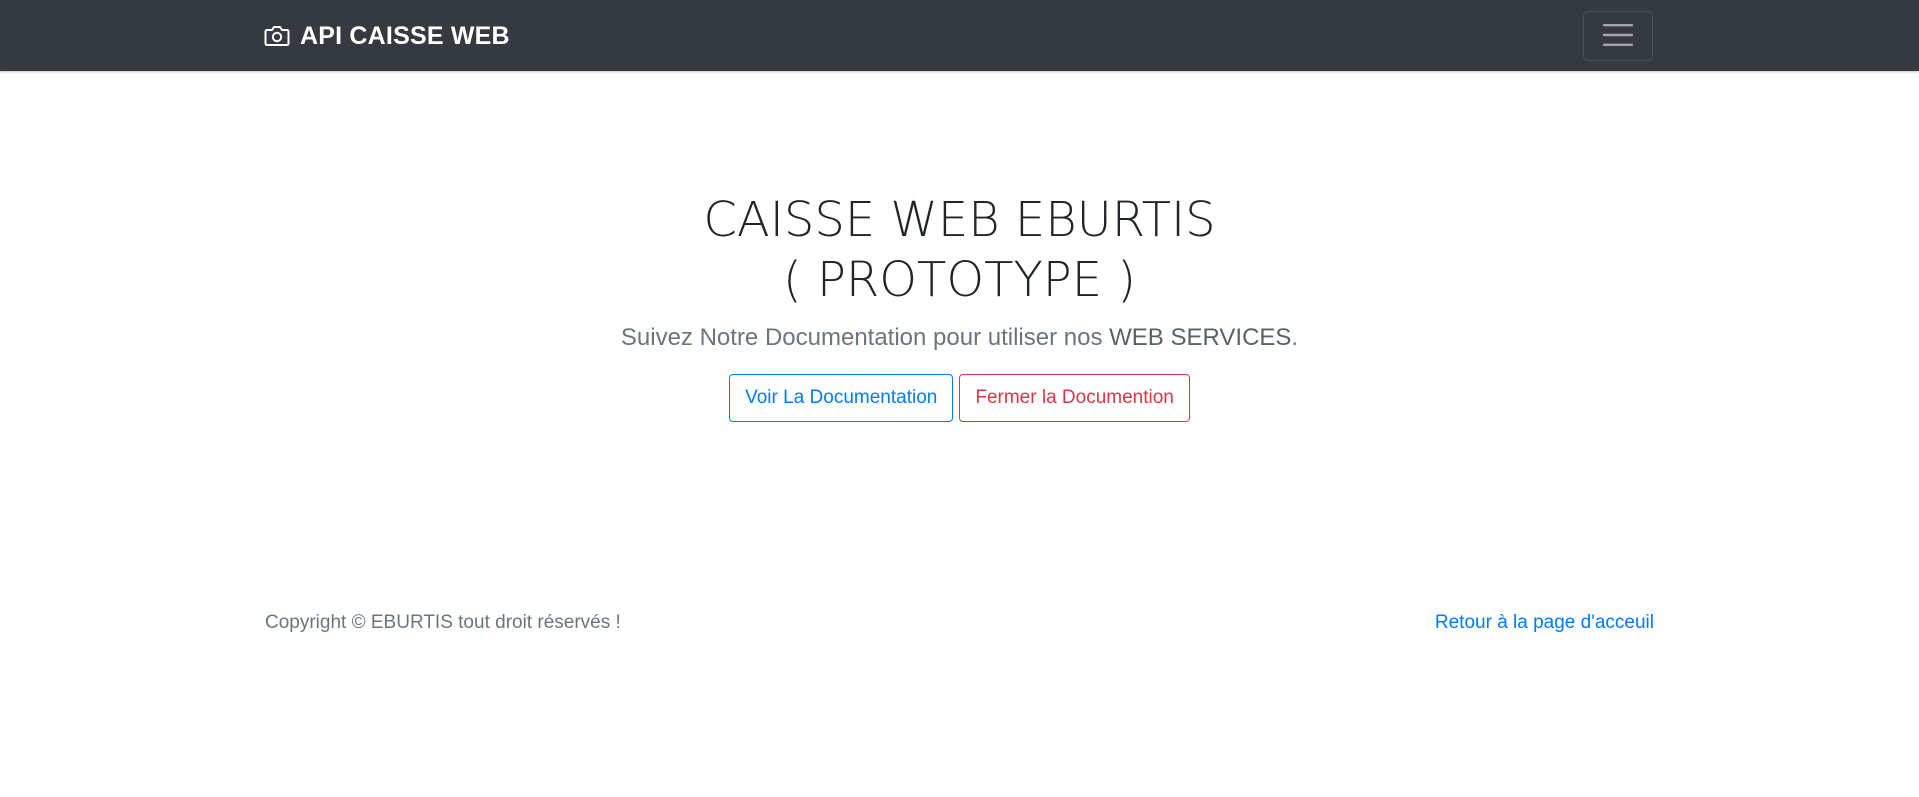 This screenshot has height=797, width=1919. Describe the element at coordinates (959, 280) in the screenshot. I see `hero-title-line2: ( PROTOTYPE )` at that location.